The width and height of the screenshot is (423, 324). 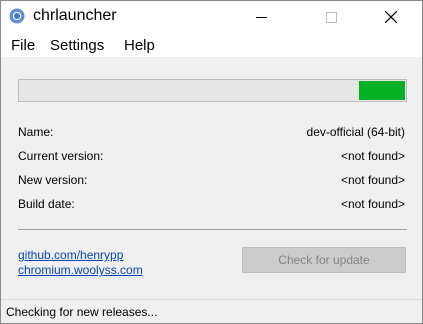 What do you see at coordinates (139, 45) in the screenshot?
I see `menu-help: Help` at bounding box center [139, 45].